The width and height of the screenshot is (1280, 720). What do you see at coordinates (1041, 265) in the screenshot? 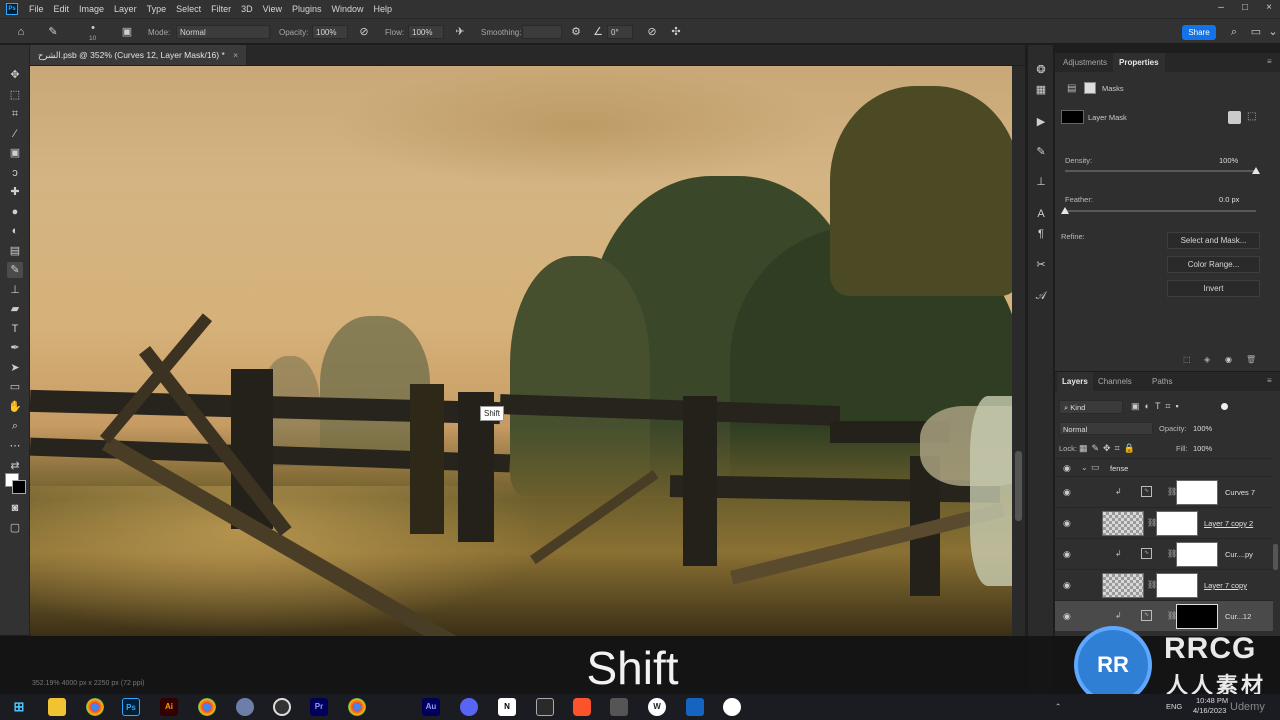
I see `tools-options-icon: ✂` at bounding box center [1041, 265].